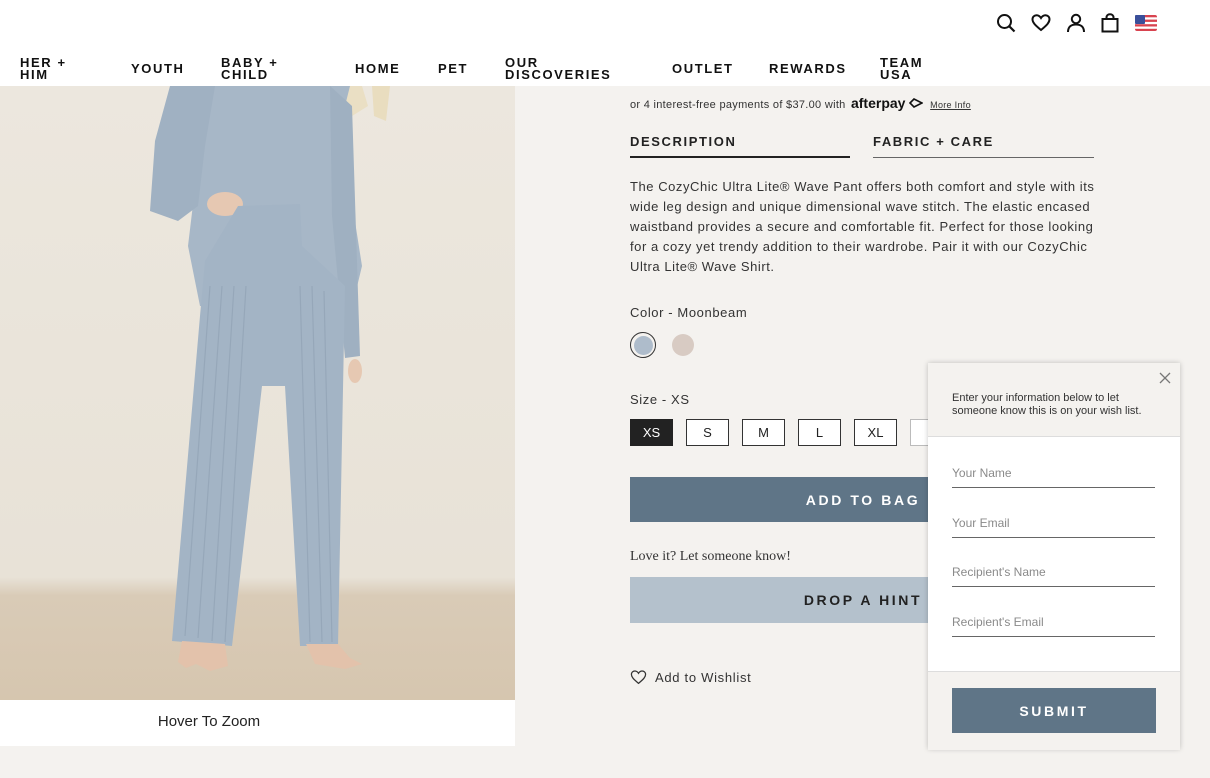 The image size is (1210, 778). Describe the element at coordinates (276, 69) in the screenshot. I see `nav-baby-child: BABY + CHILD` at that location.